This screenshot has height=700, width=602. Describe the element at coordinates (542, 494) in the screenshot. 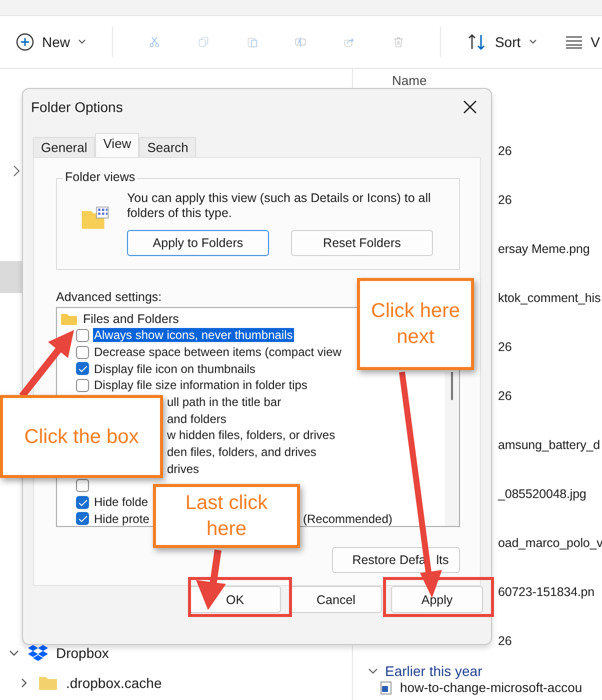

I see `file-name: _085520048.jpg` at that location.